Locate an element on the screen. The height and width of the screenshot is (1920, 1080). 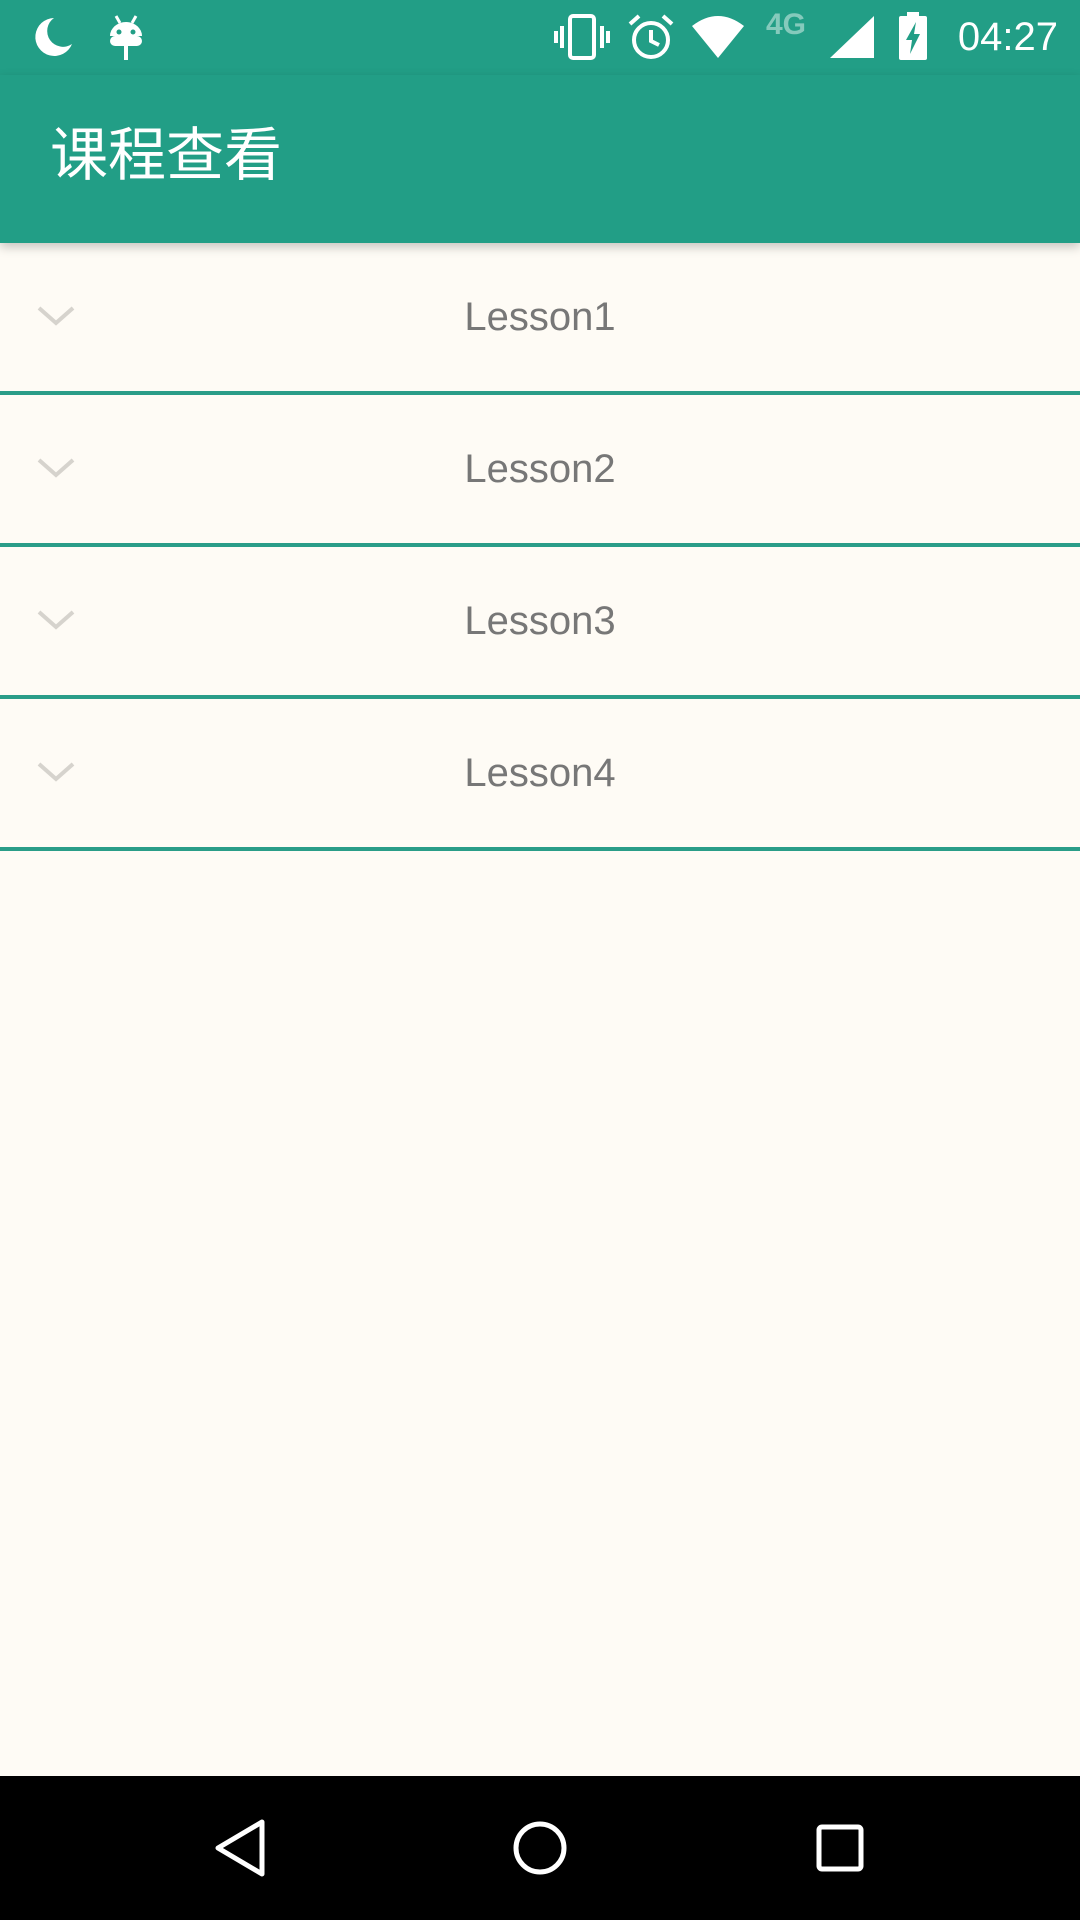
status-bar: 4G 04:27 is located at coordinates (540, 37).